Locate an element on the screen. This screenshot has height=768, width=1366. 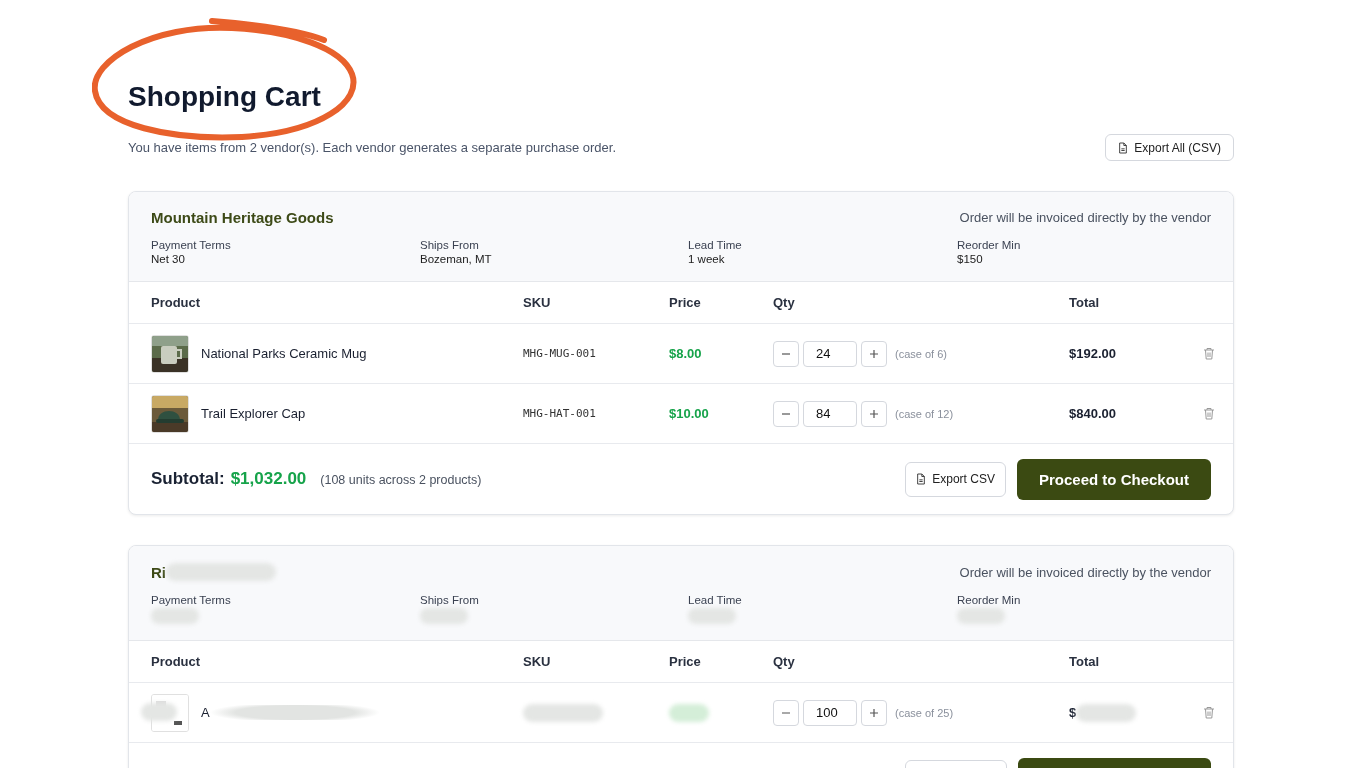
units-summary: (108 units across 2 products) is located at coordinates (401, 480).